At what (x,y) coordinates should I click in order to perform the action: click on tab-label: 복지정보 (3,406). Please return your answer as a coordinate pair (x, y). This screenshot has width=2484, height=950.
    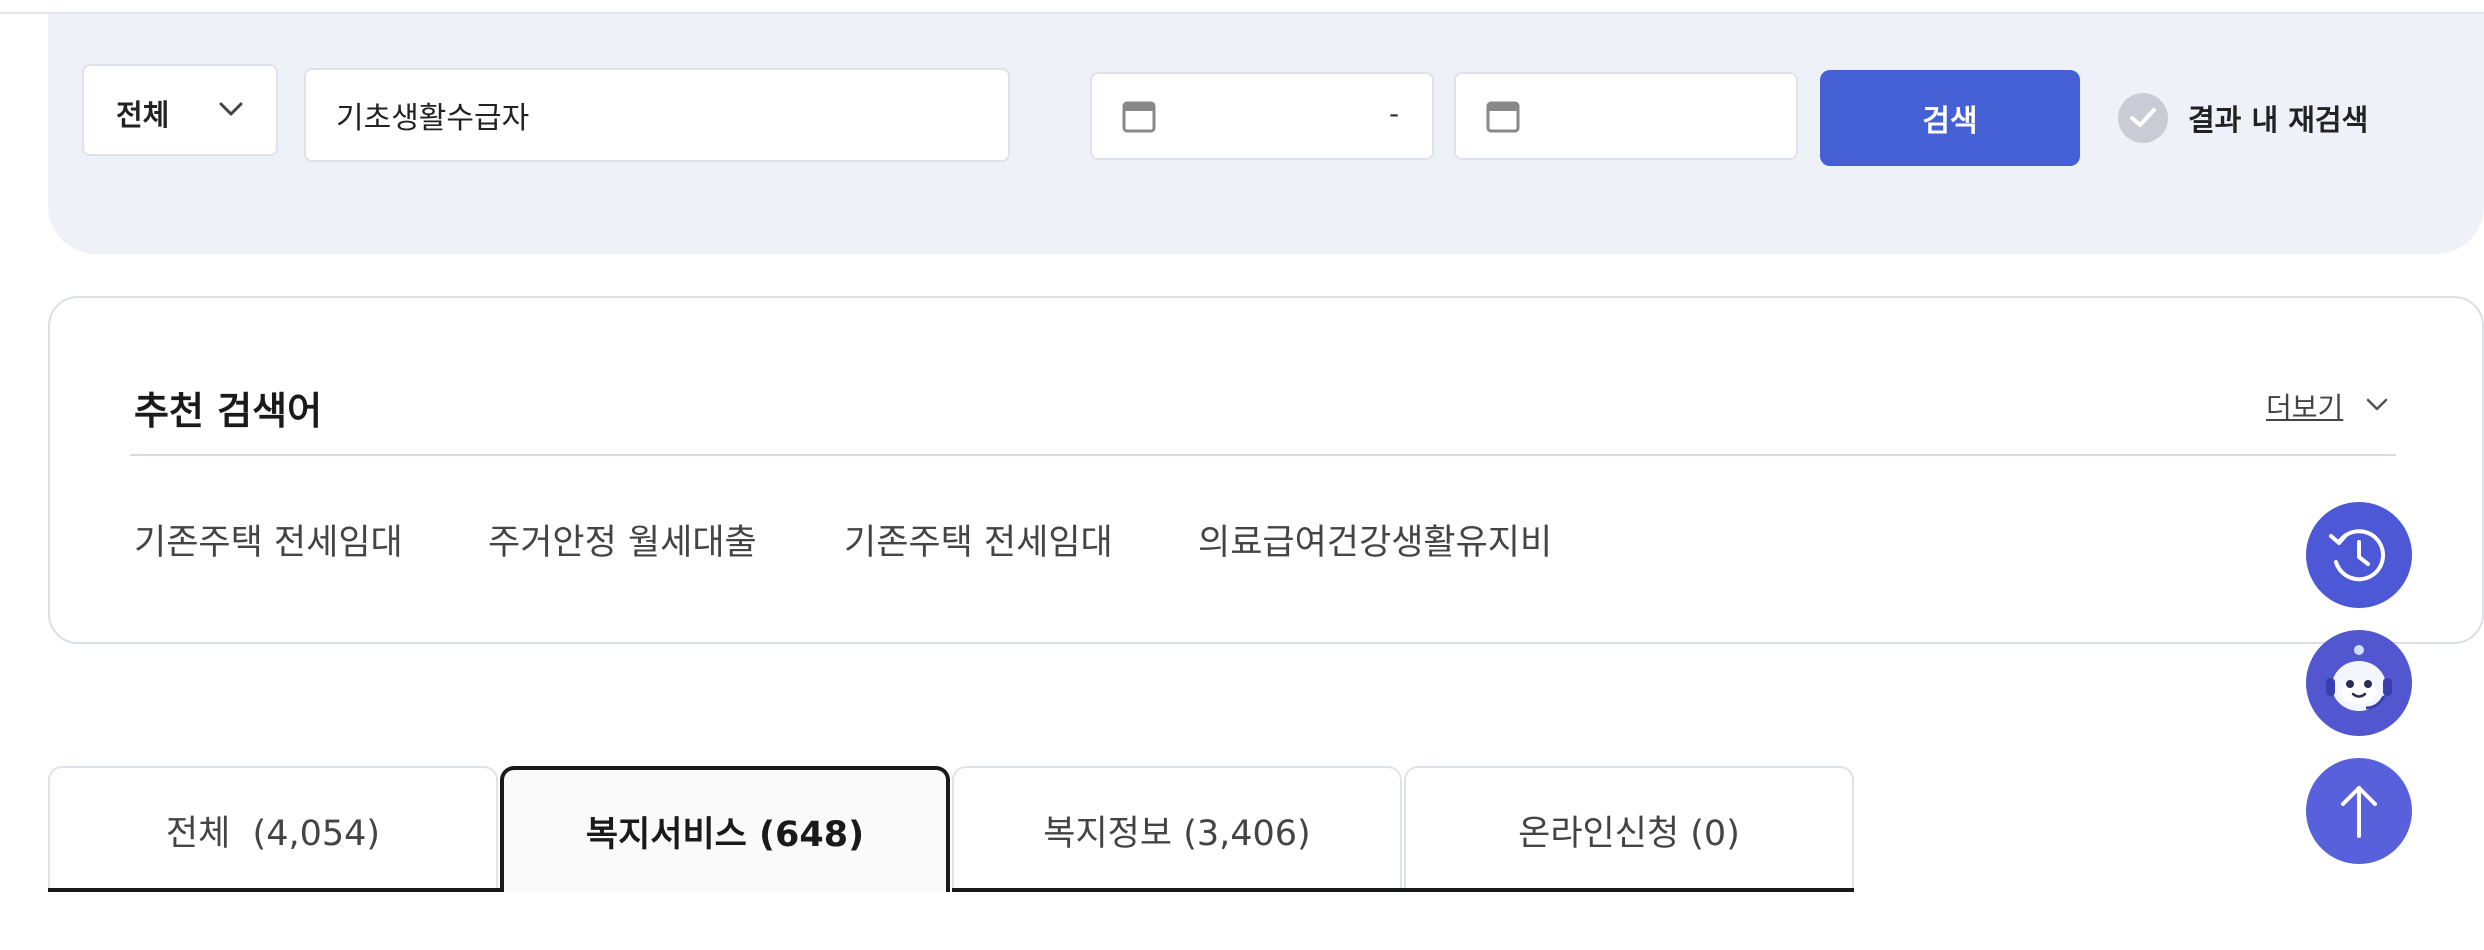
    Looking at the image, I should click on (1177, 833).